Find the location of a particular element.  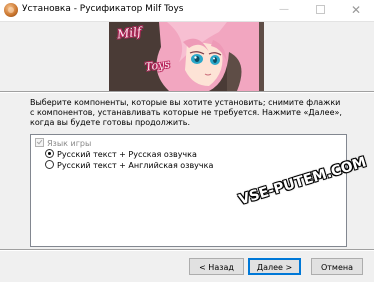

component-option-label: Русский текст + Русская озвучка is located at coordinates (127, 154).